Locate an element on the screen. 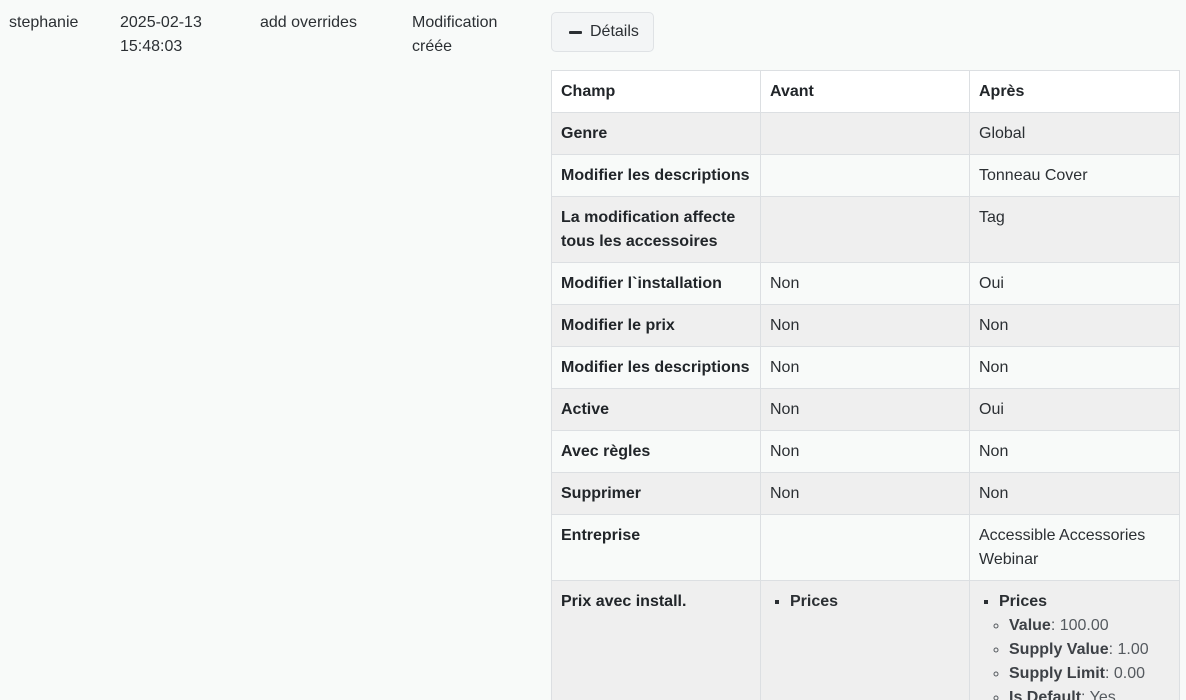 This screenshot has width=1186, height=700. price-attr-value: 0.00 is located at coordinates (1129, 673).